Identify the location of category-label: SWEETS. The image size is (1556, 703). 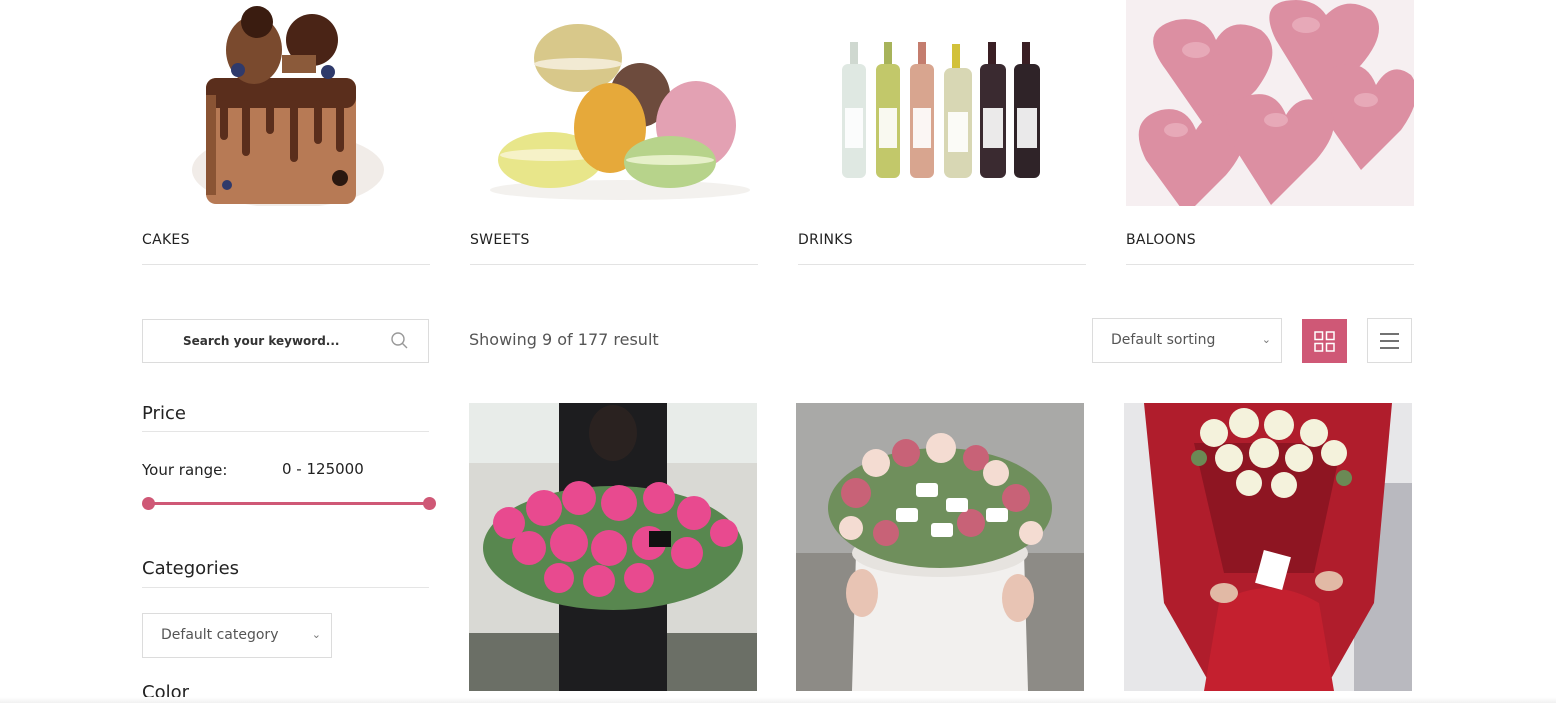
(500, 240).